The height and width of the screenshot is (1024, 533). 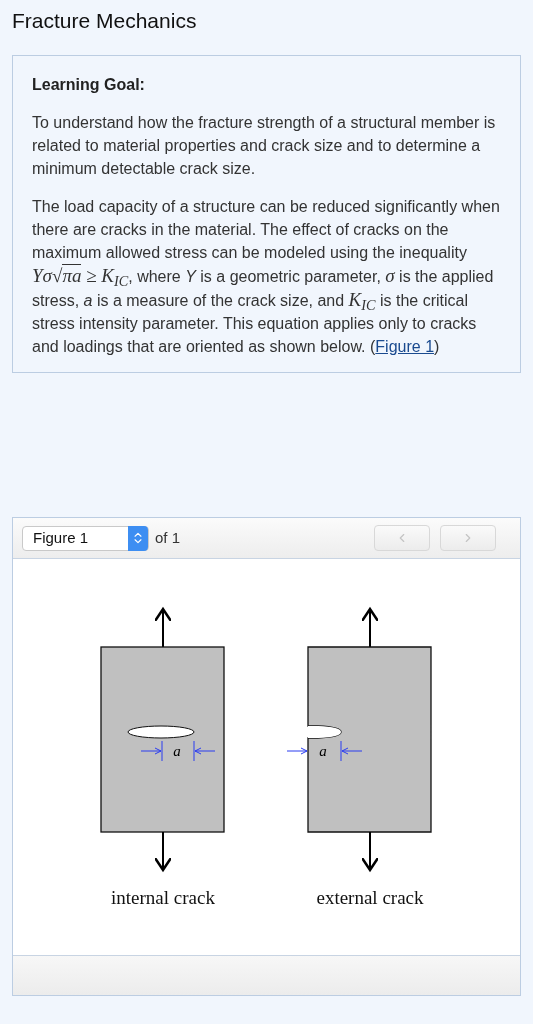 What do you see at coordinates (405, 346) in the screenshot?
I see `figure-link: Figure 1` at bounding box center [405, 346].